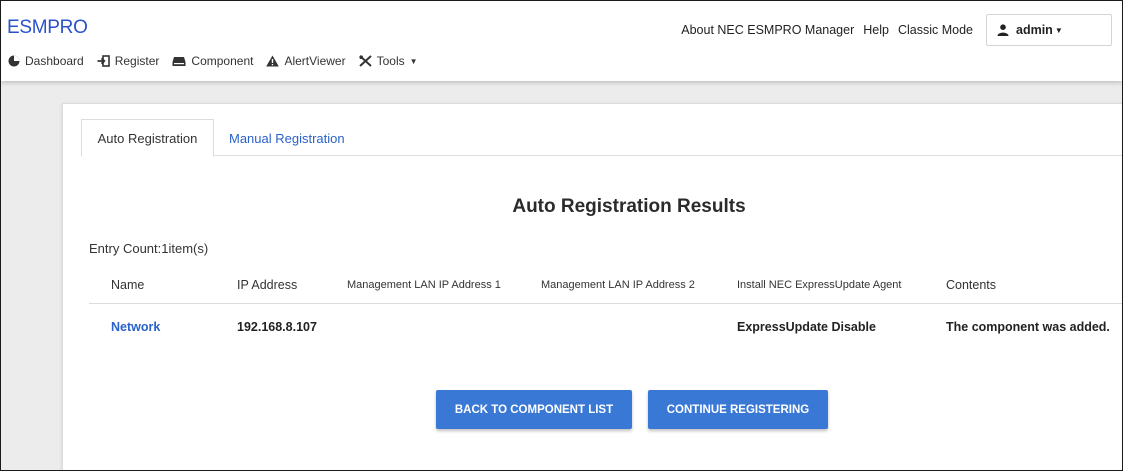 Image resolution: width=1123 pixels, height=471 pixels. I want to click on row-name-link: Network, so click(135, 327).